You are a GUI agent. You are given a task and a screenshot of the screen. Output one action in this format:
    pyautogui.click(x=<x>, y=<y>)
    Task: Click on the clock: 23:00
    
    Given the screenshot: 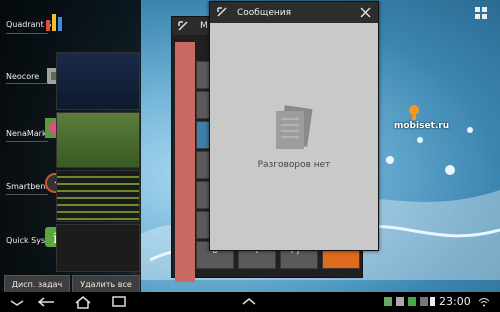 What is the action you would take?
    pyautogui.click(x=455, y=301)
    